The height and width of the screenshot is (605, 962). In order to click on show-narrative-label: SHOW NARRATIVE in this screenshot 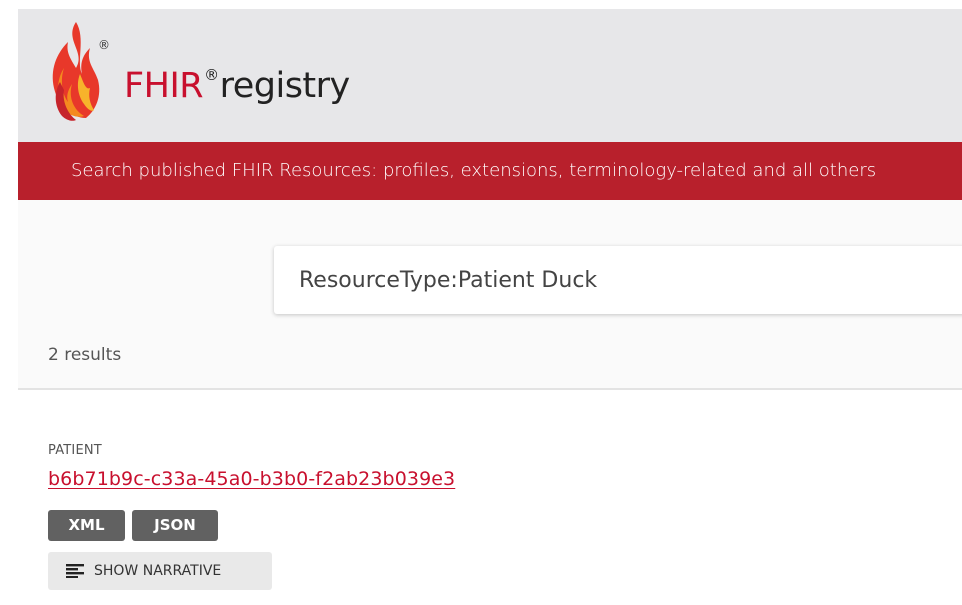, I will do `click(158, 571)`.